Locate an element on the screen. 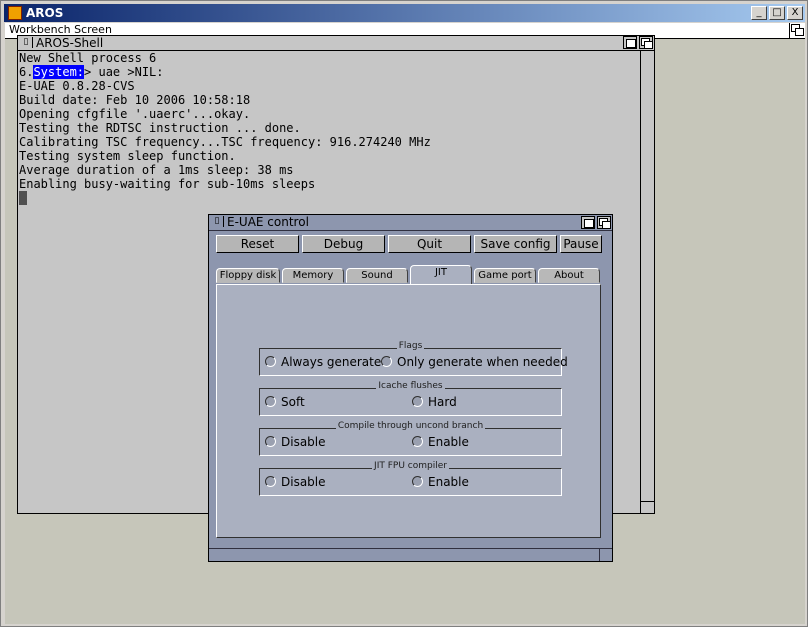 Image resolution: width=808 pixels, height=627 pixels. terminal-line: New Shell process 6 is located at coordinates (88, 58).